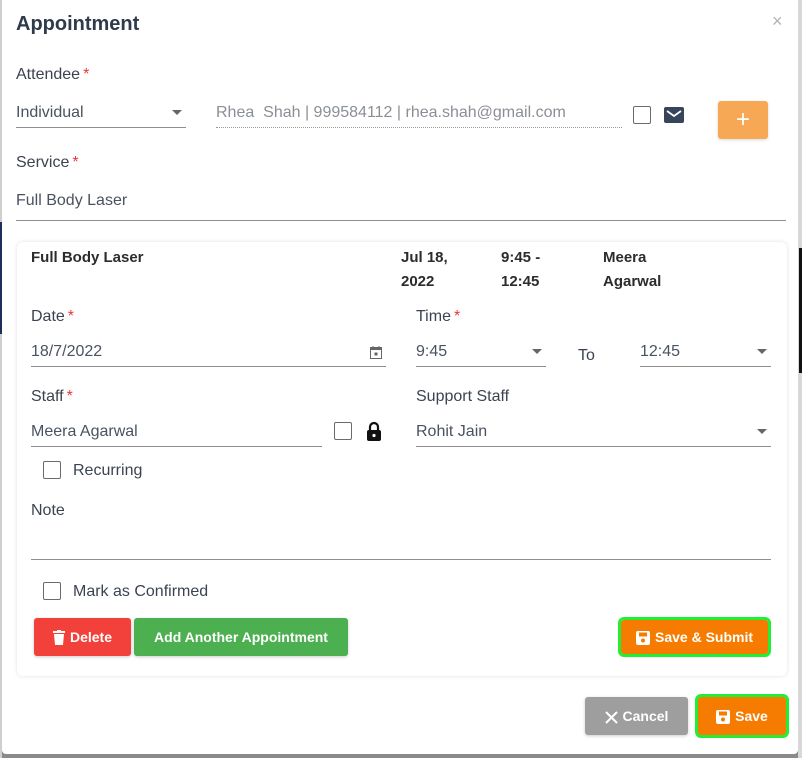  I want to click on summary-date-line2: 2022, so click(418, 281).